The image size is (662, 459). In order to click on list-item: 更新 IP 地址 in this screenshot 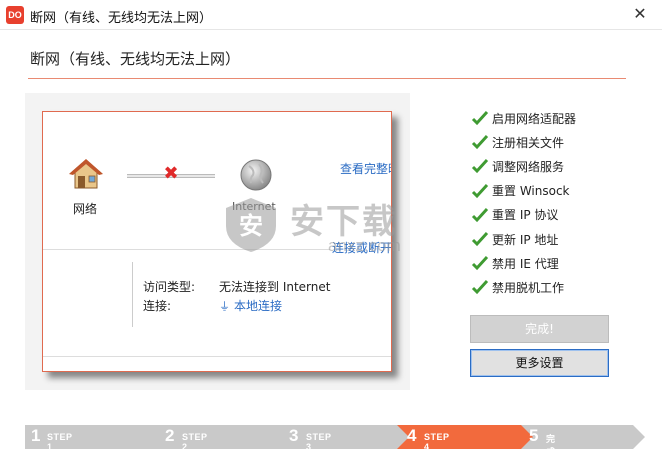, I will do `click(523, 239)`.